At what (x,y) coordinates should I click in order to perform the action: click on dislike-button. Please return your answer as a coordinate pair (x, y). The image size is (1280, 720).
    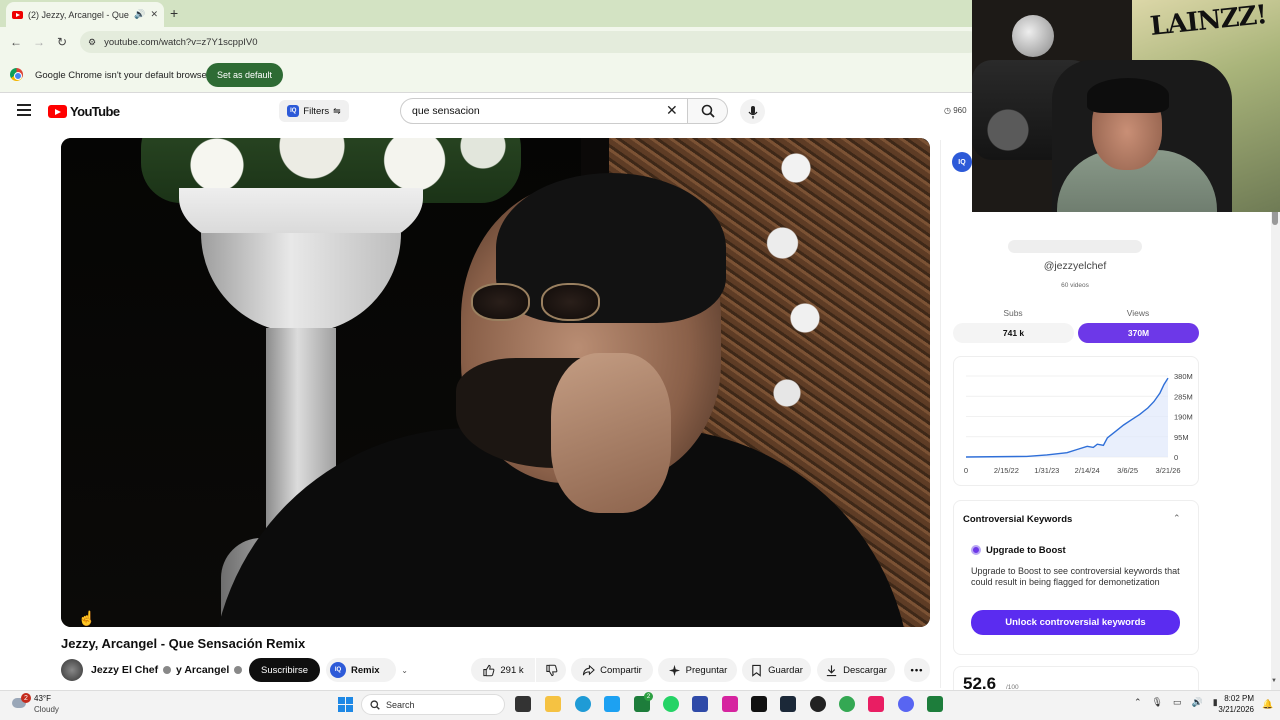
    Looking at the image, I should click on (551, 670).